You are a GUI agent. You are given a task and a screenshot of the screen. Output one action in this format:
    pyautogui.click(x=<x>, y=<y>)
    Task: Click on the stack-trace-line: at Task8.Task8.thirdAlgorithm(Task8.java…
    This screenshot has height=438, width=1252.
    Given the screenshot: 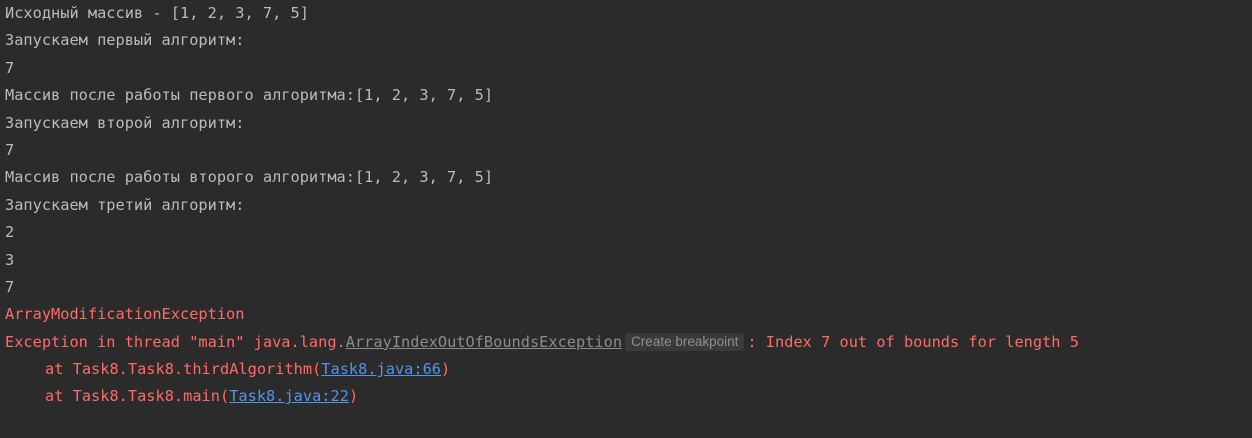 What is the action you would take?
    pyautogui.click(x=626, y=371)
    